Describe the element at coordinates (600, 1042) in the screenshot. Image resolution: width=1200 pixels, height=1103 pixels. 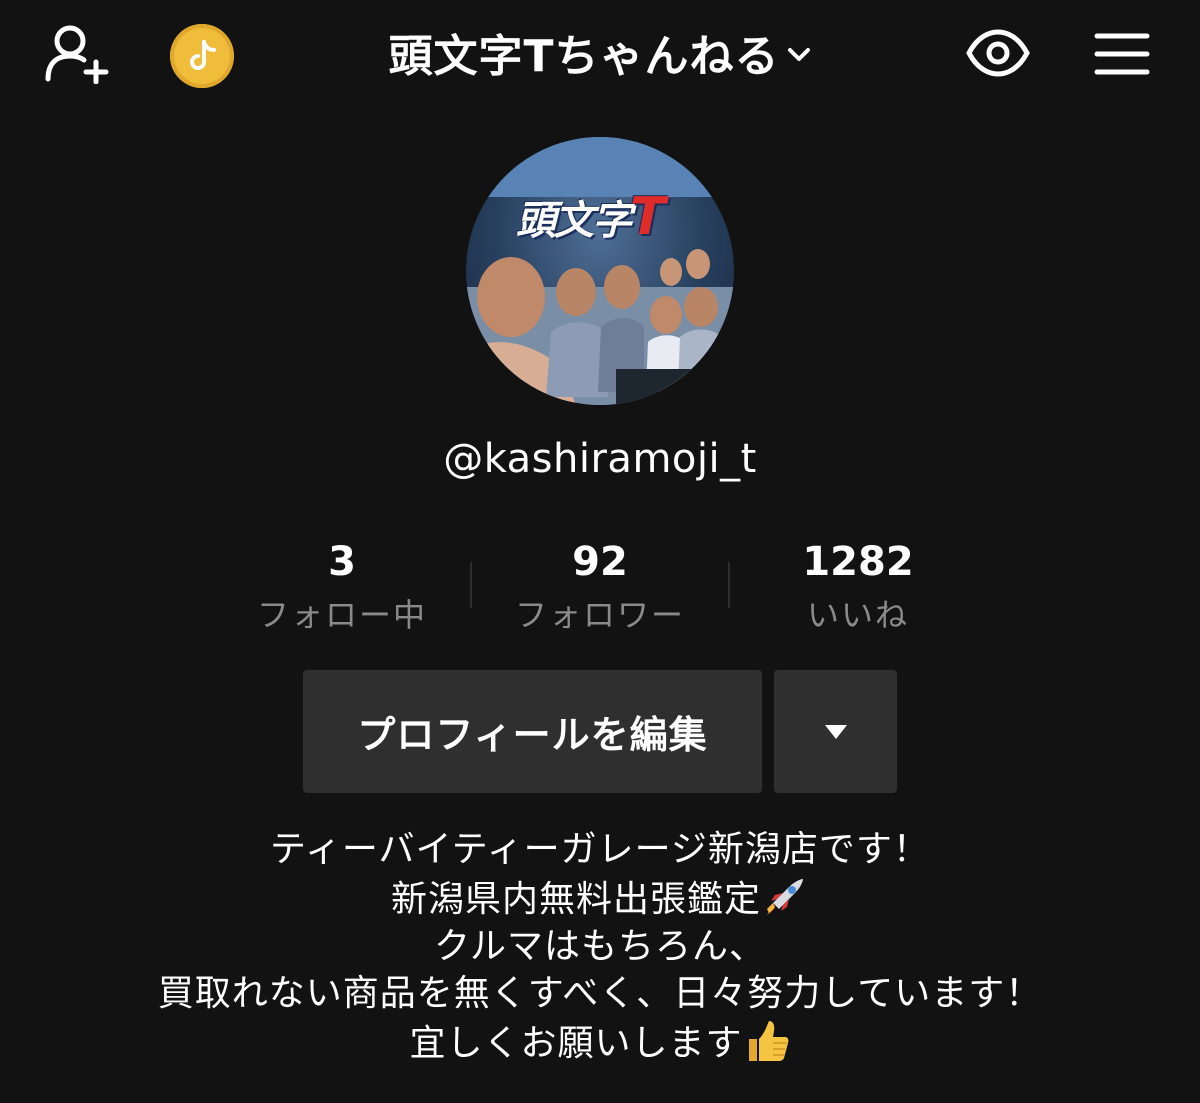
I see `bio-line: 宜しくお願いします` at that location.